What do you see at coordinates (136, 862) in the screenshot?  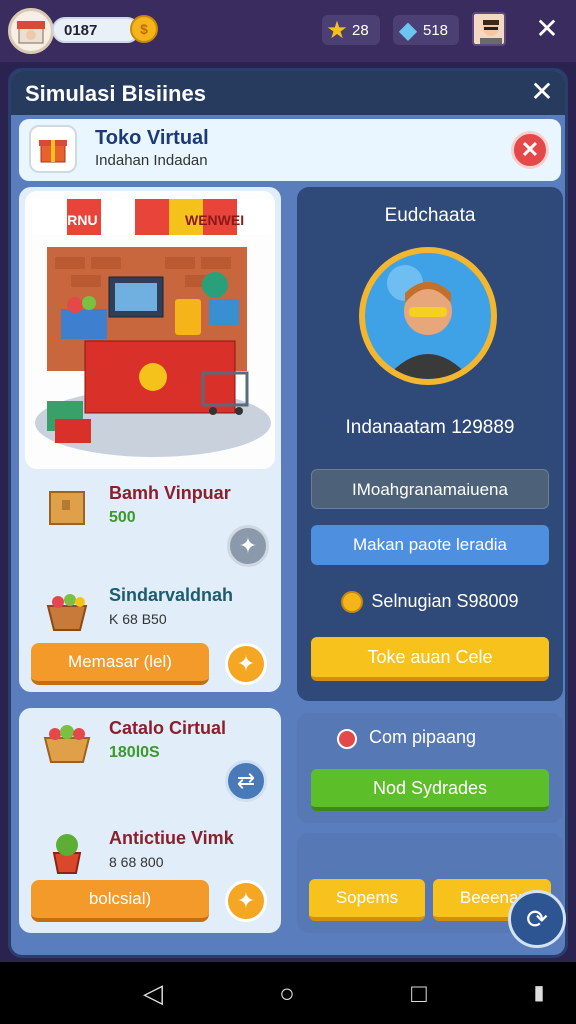 I see `item-value: 8 68 800` at bounding box center [136, 862].